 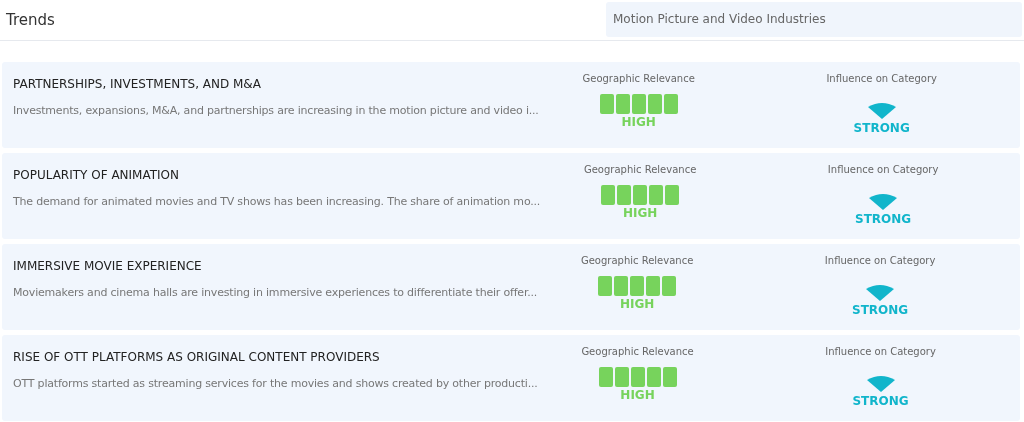 I want to click on trend-title: RISE OF OTT PLATFORMS AS ORIGINAL CONTENT PROVIDERS, so click(x=275, y=357).